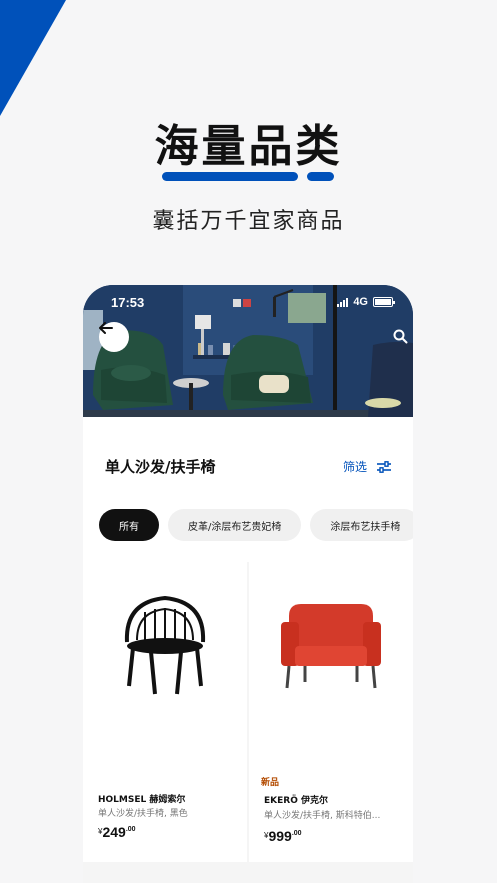 The width and height of the screenshot is (497, 883). Describe the element at coordinates (230, 176) in the screenshot. I see `headline-underline` at that location.